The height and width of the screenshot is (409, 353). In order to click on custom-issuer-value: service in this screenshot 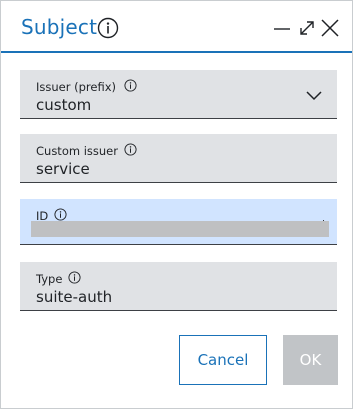, I will do `click(63, 169)`.